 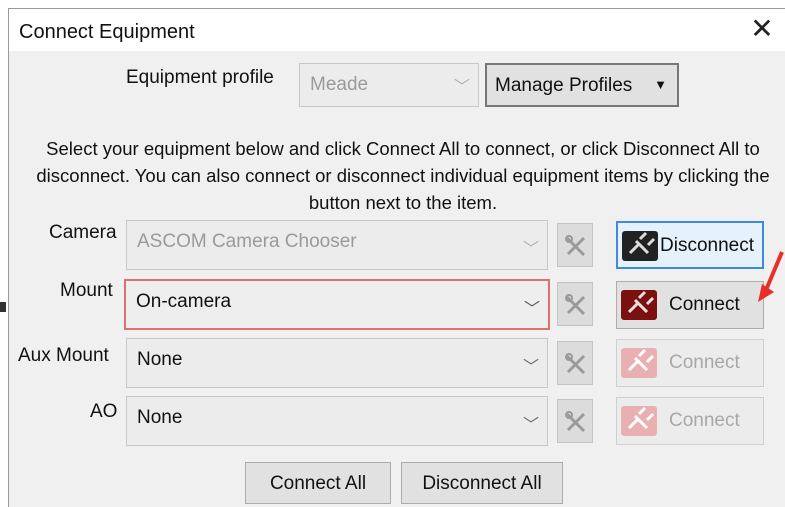 What do you see at coordinates (247, 241) in the screenshot?
I see `camera-value: ASCOM Camera Chooser` at bounding box center [247, 241].